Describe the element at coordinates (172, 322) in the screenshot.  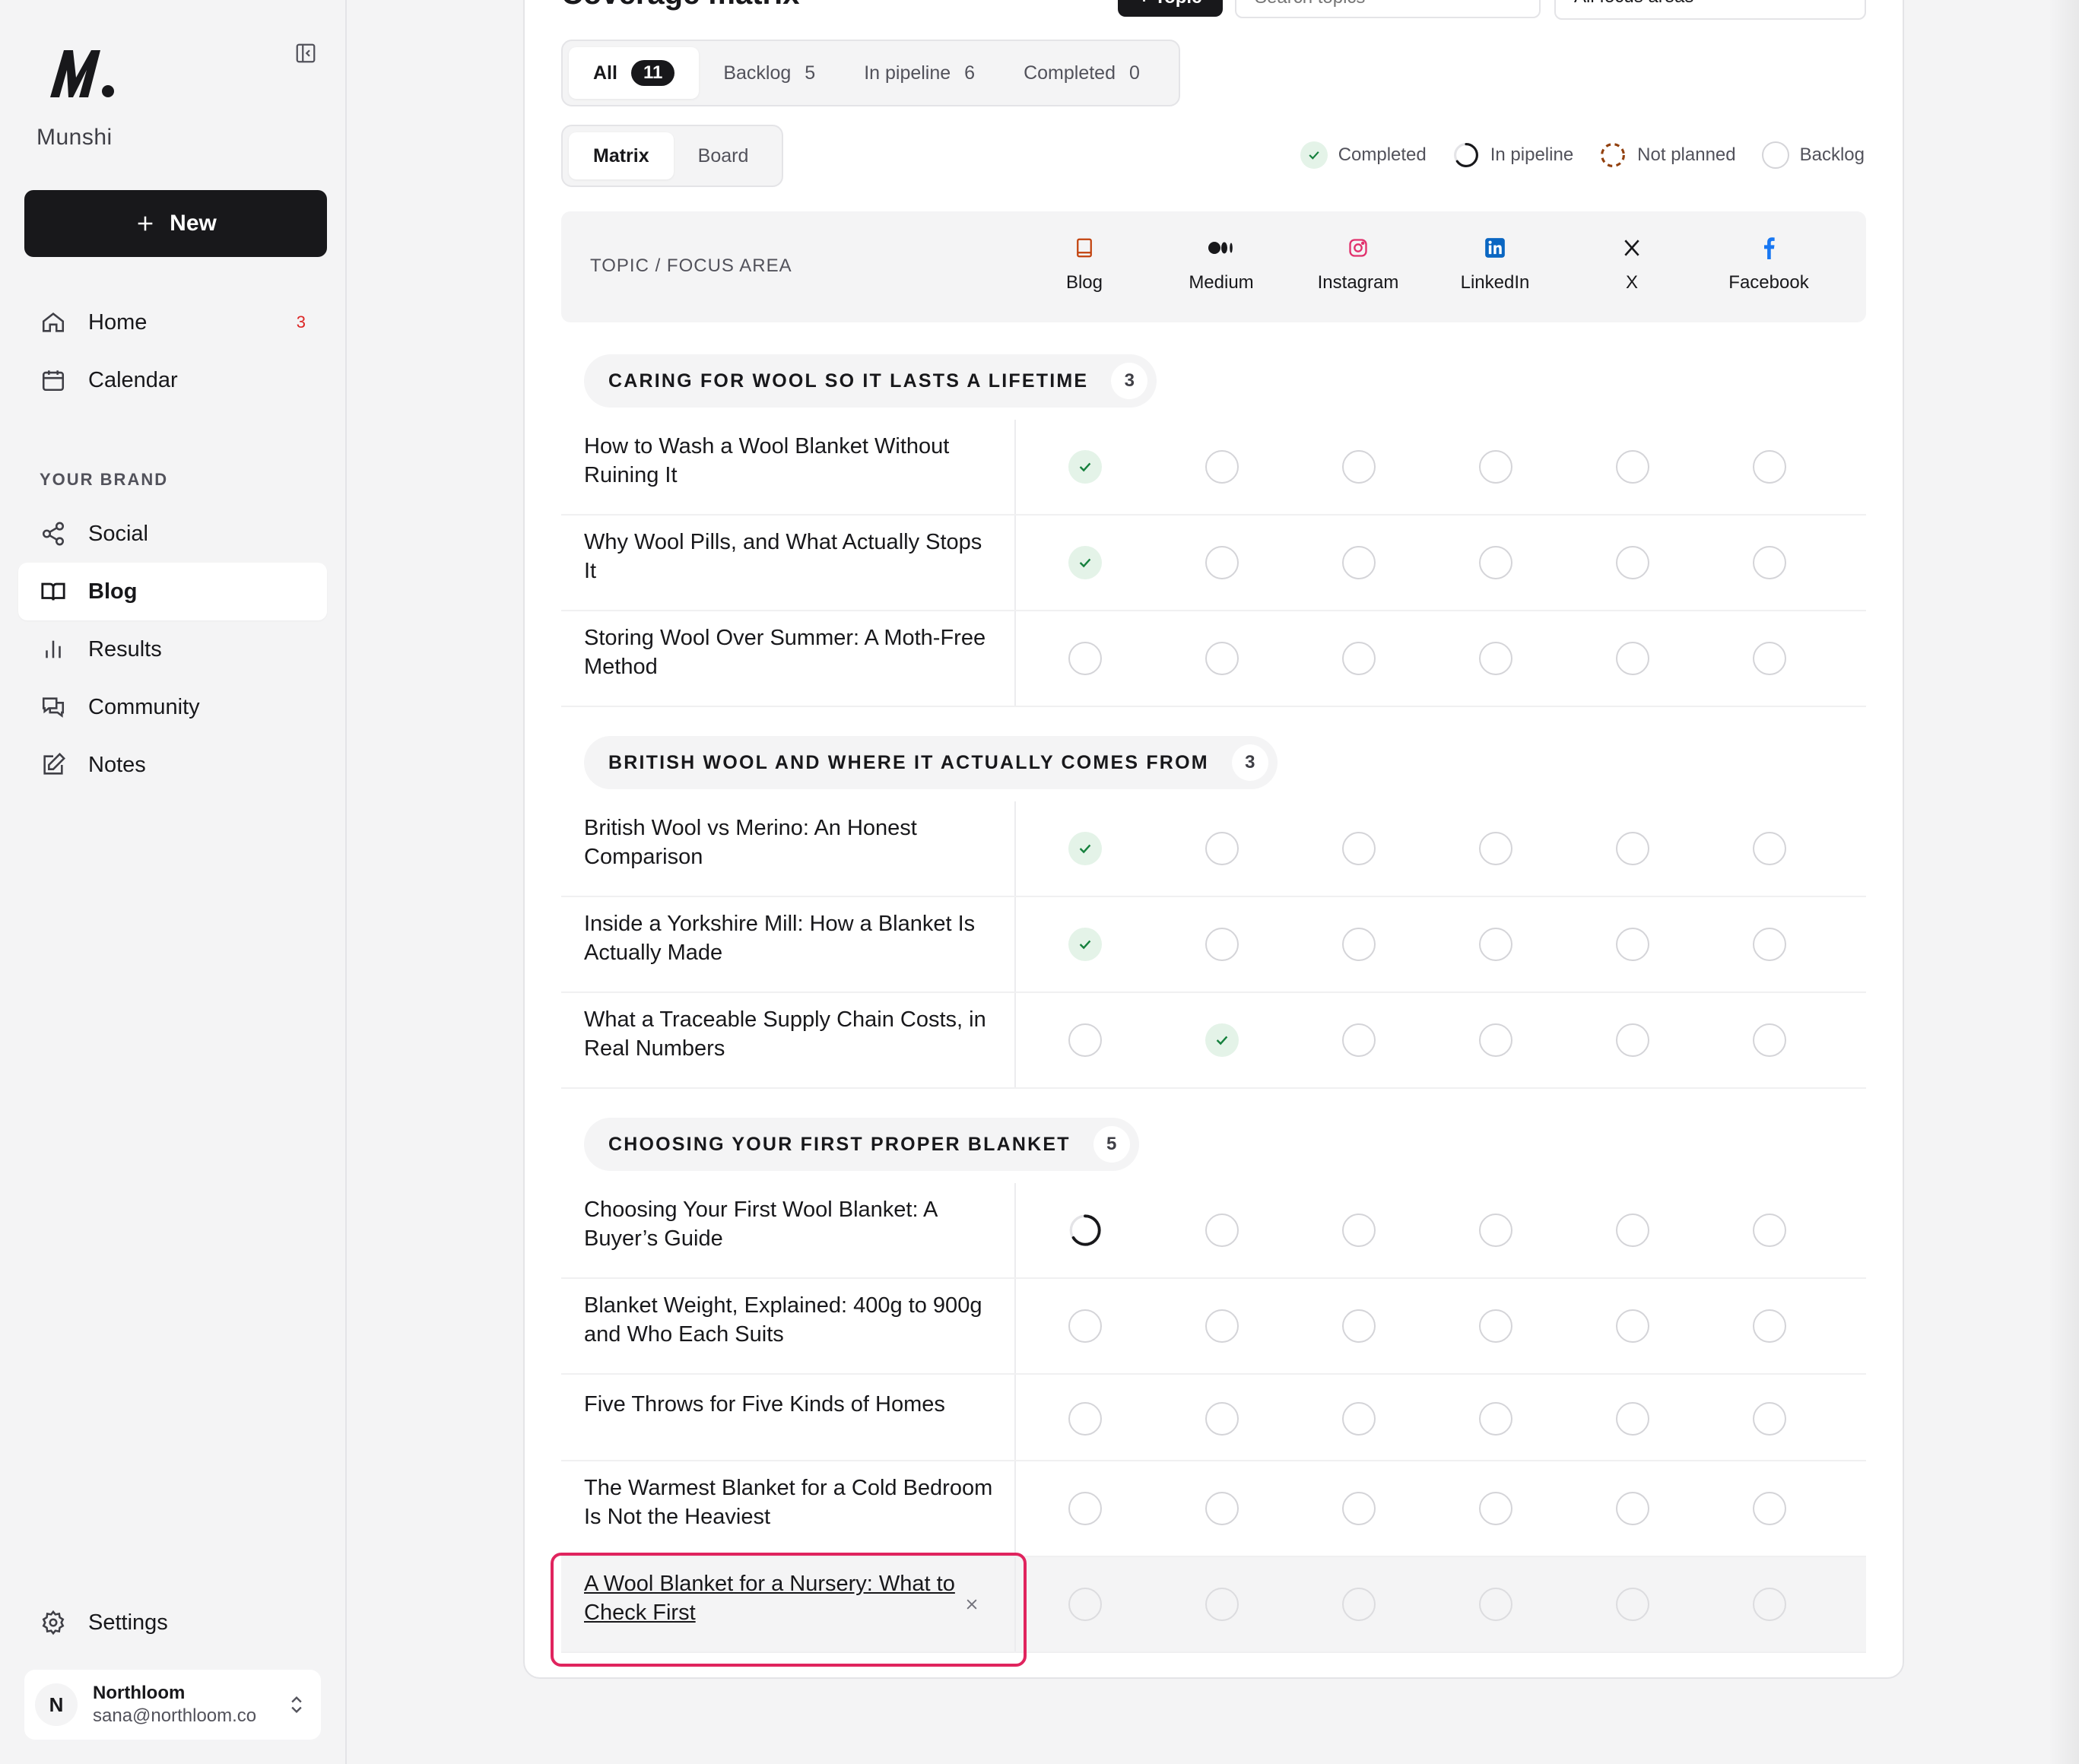
I see `sidebar-item-home: Home 3` at that location.